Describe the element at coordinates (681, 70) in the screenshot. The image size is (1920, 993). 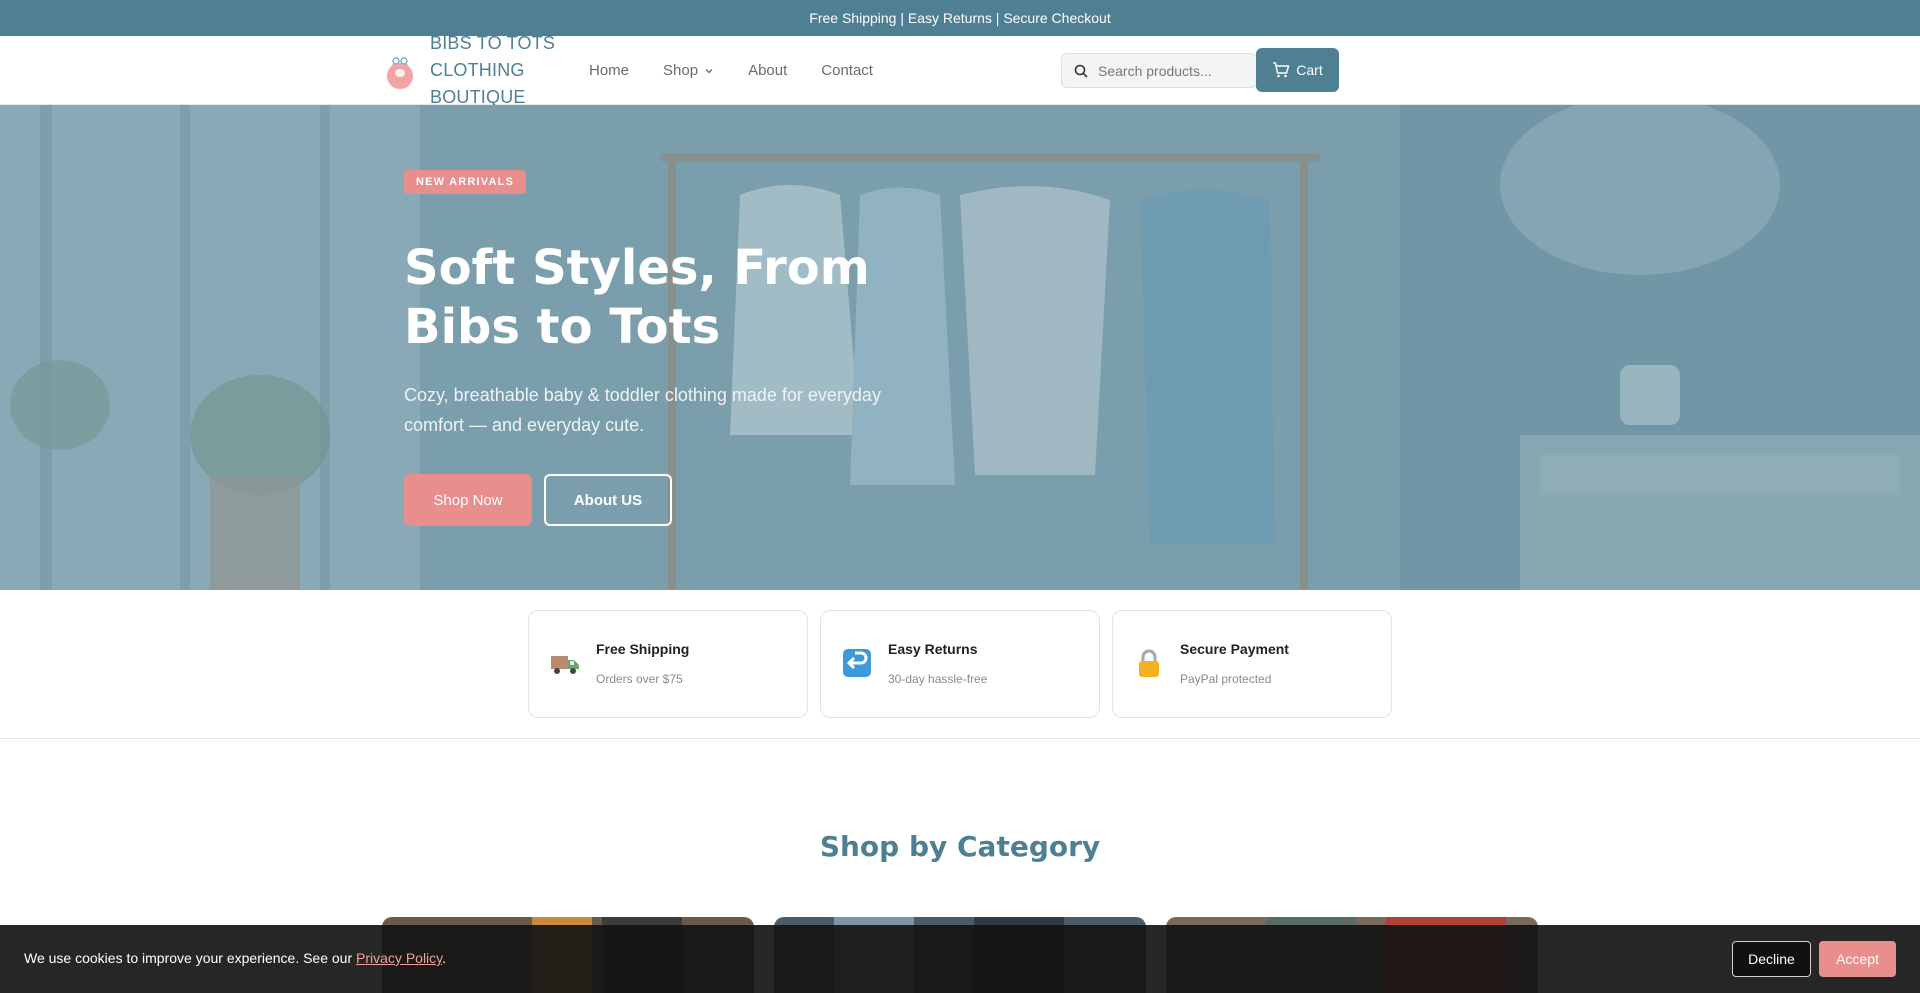
I see `nav-shop-label: Shop` at that location.